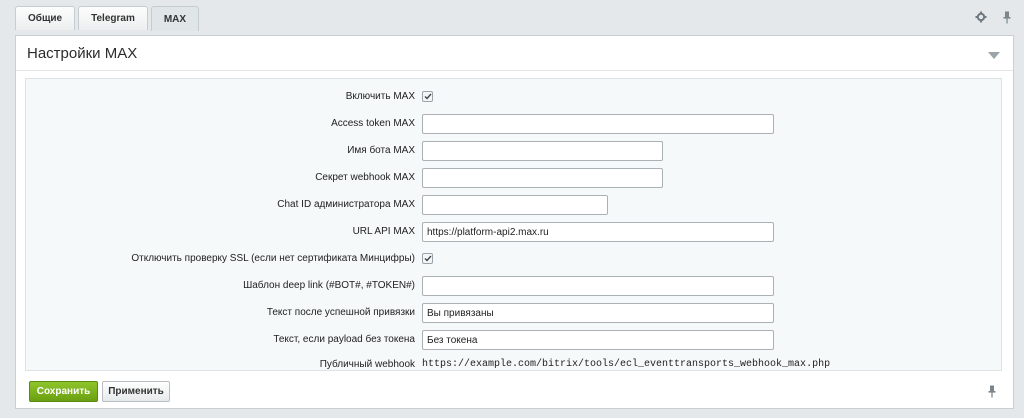 The height and width of the screenshot is (418, 1024). I want to click on admin-chat-id-input, so click(515, 205).